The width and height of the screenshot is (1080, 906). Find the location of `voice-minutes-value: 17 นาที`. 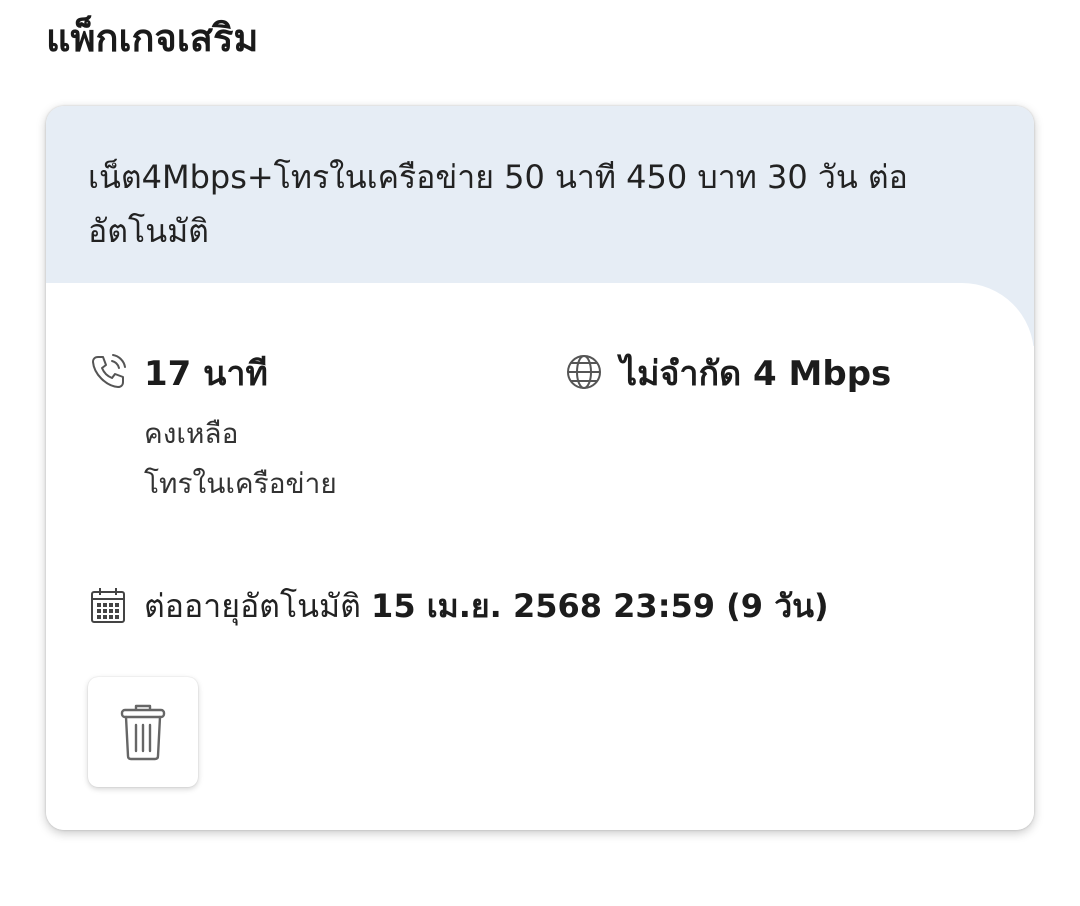

voice-minutes-value: 17 นาที is located at coordinates (206, 374).